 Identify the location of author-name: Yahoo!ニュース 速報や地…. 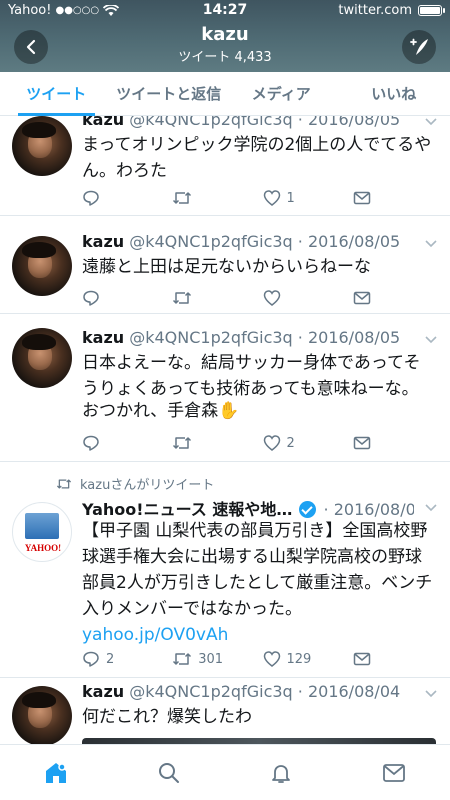
(187, 509).